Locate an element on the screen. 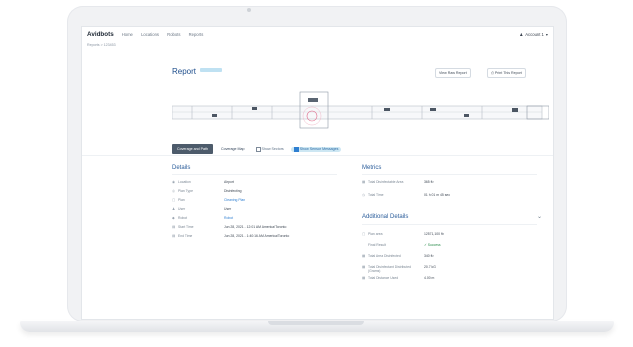 The image size is (633, 347). tab-coverage-path: Coverage and Path is located at coordinates (192, 149).